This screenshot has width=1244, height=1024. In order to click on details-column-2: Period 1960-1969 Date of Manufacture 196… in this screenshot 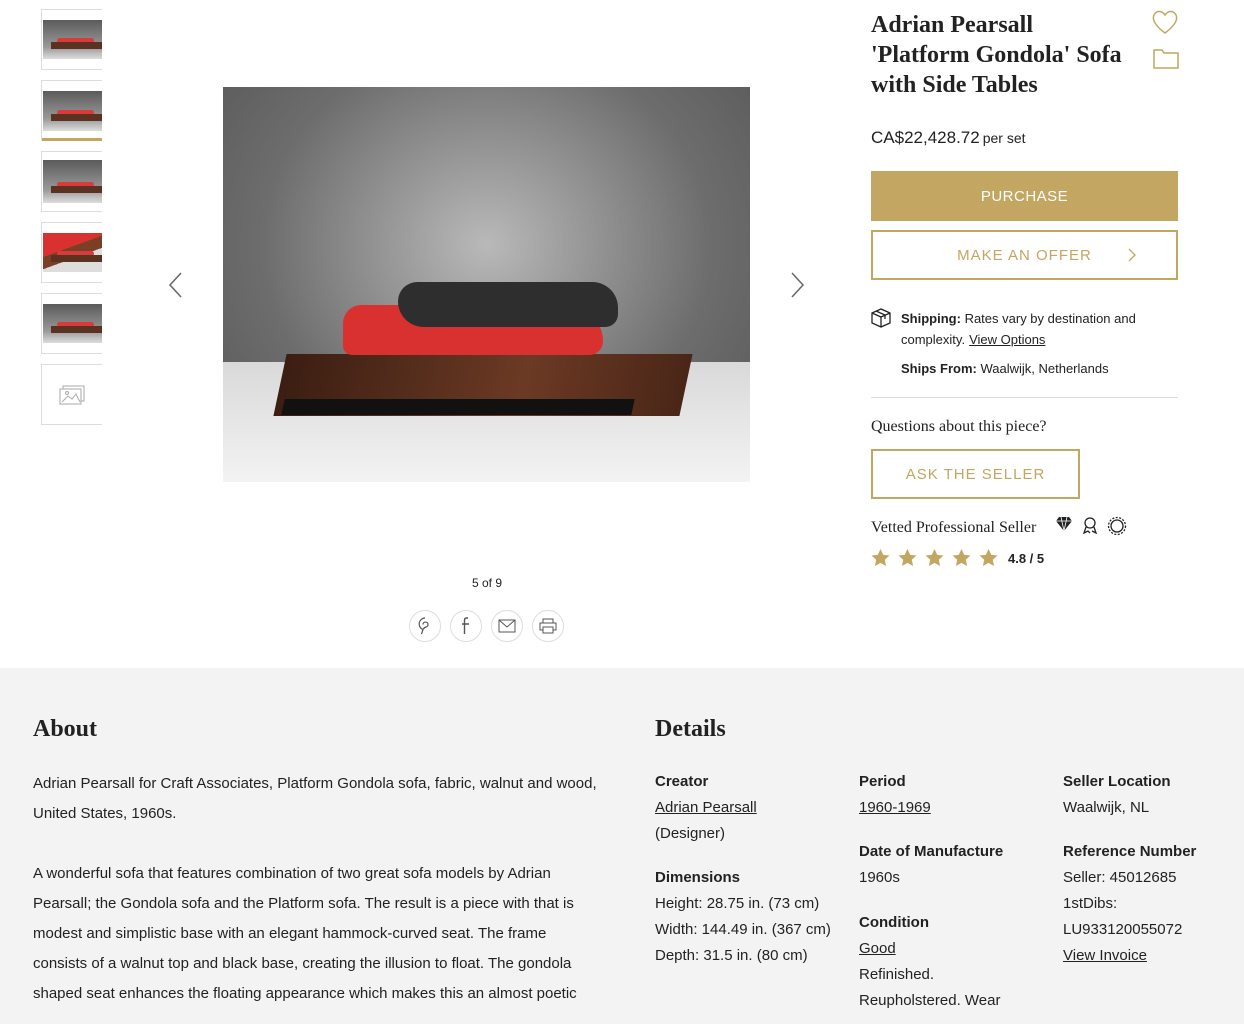, I will do `click(954, 891)`.